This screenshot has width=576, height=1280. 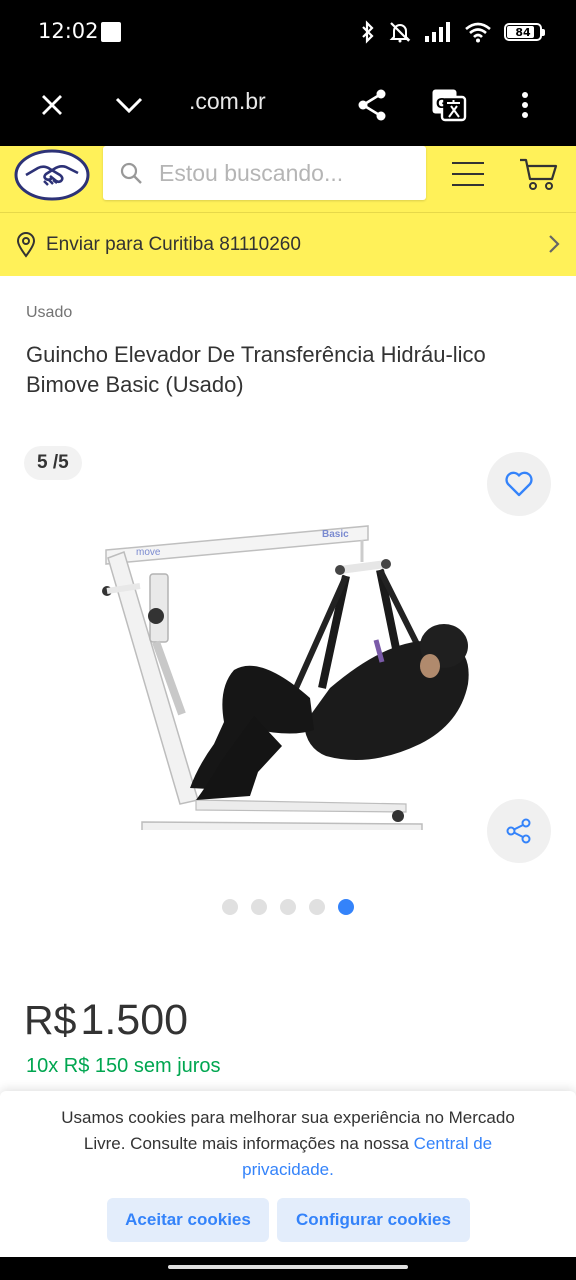 What do you see at coordinates (478, 32) in the screenshot?
I see `wifi-icon` at bounding box center [478, 32].